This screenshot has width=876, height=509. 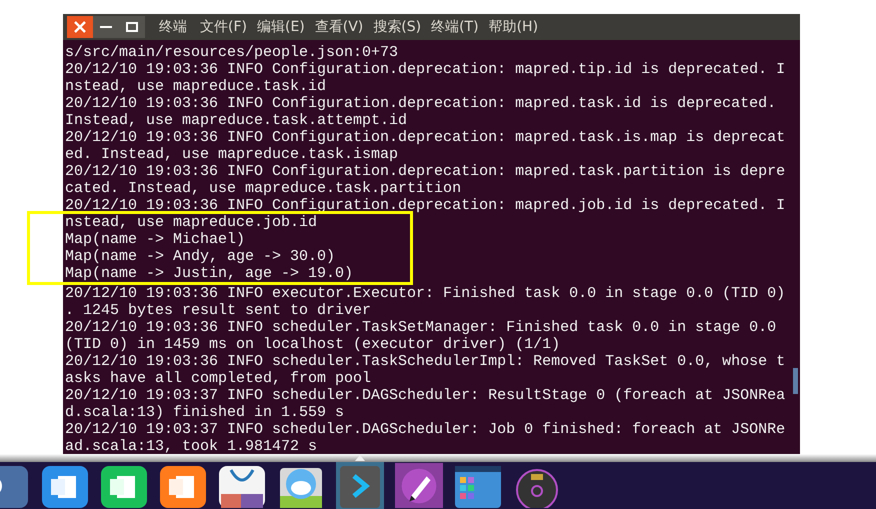 What do you see at coordinates (223, 27) in the screenshot?
I see `menu-item: 文件(F)` at bounding box center [223, 27].